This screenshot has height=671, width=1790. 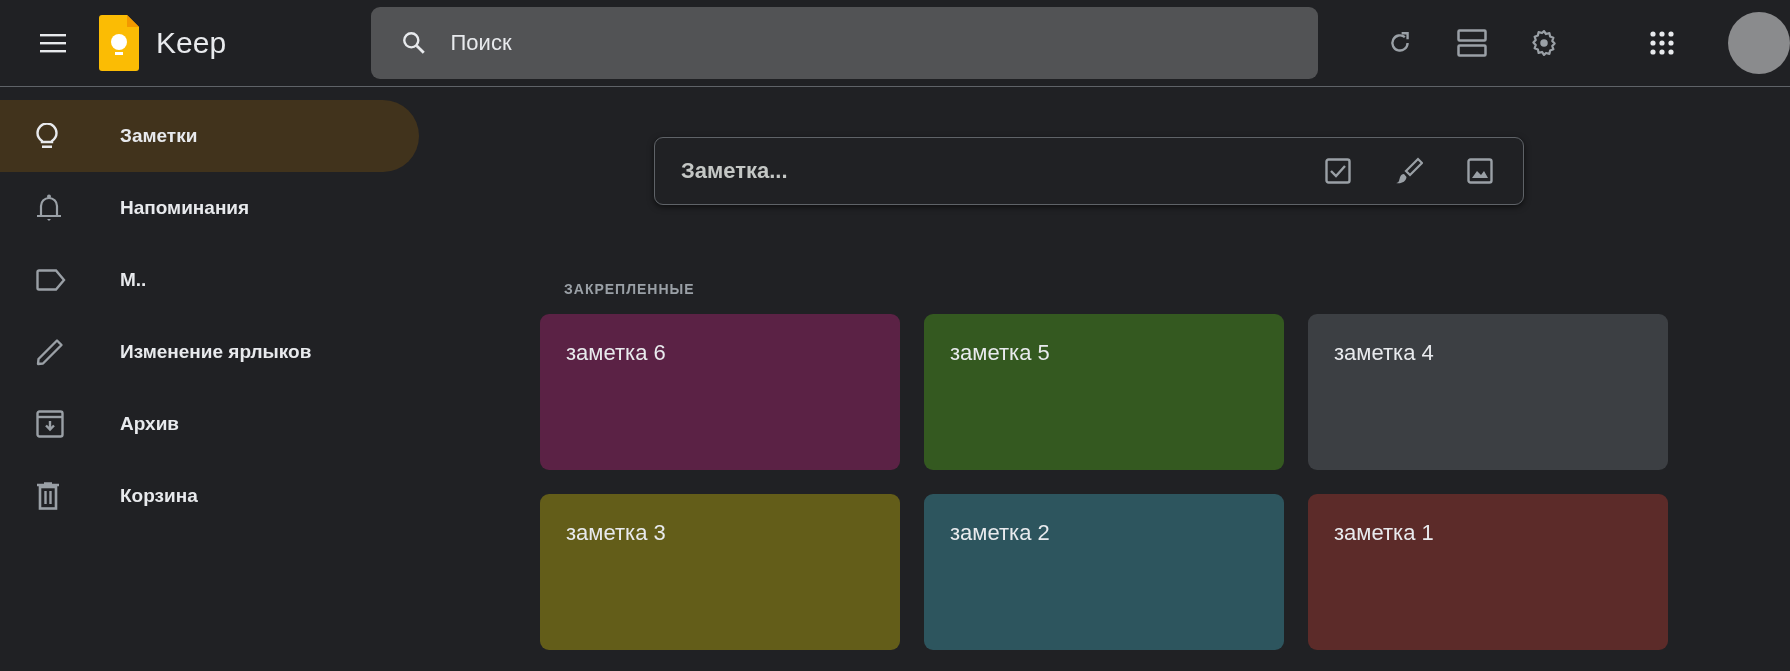 What do you see at coordinates (53, 43) in the screenshot?
I see `menu-icon` at bounding box center [53, 43].